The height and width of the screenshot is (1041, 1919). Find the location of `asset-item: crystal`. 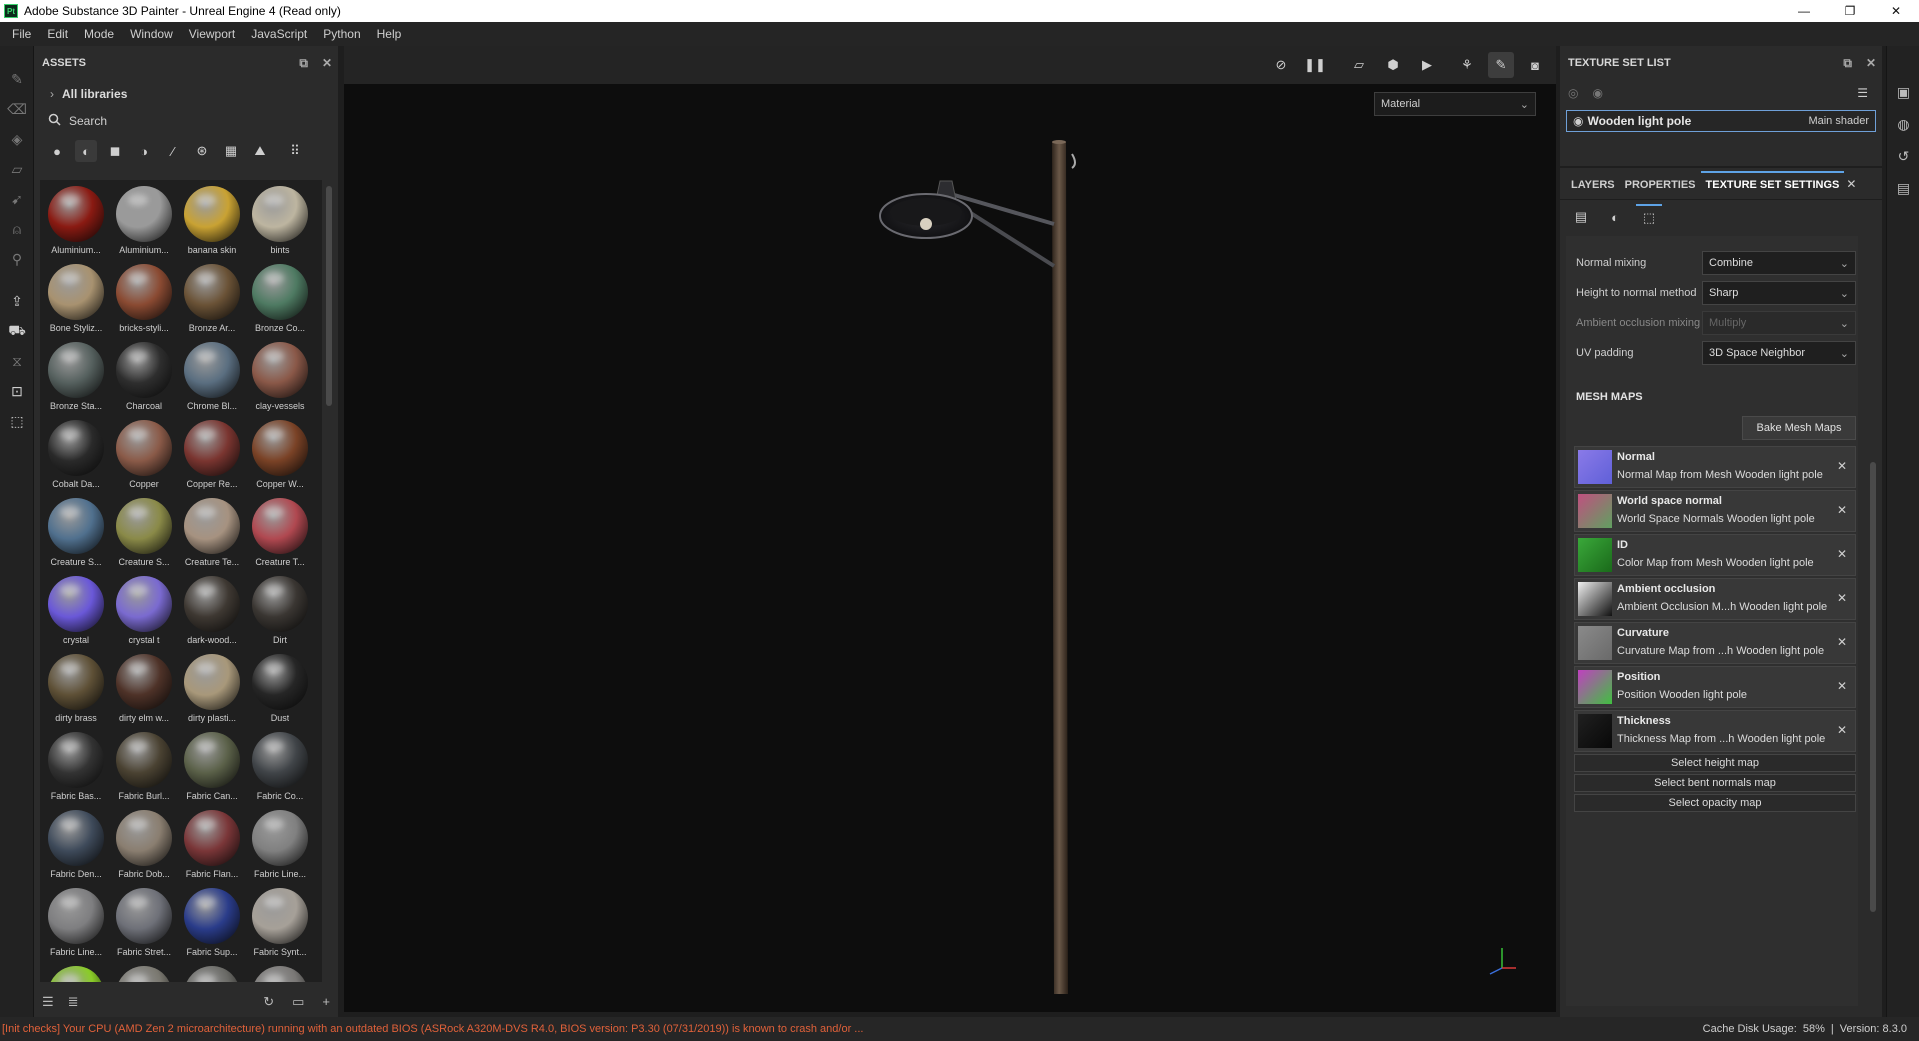

asset-item: crystal is located at coordinates (76, 613).